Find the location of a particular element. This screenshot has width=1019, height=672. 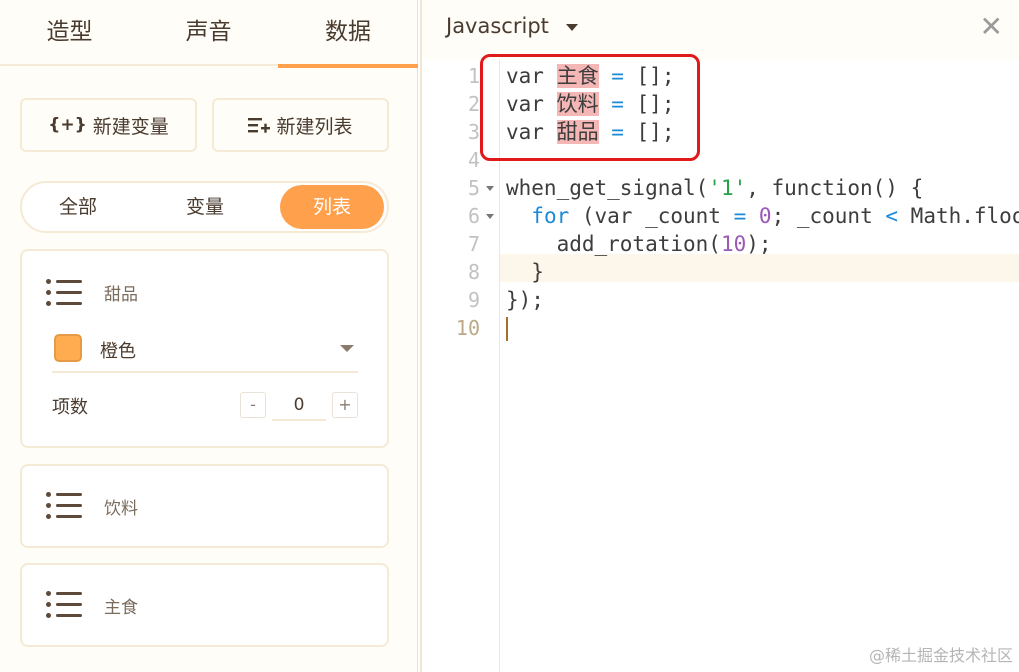

color-select: 橙色 is located at coordinates (205, 350).